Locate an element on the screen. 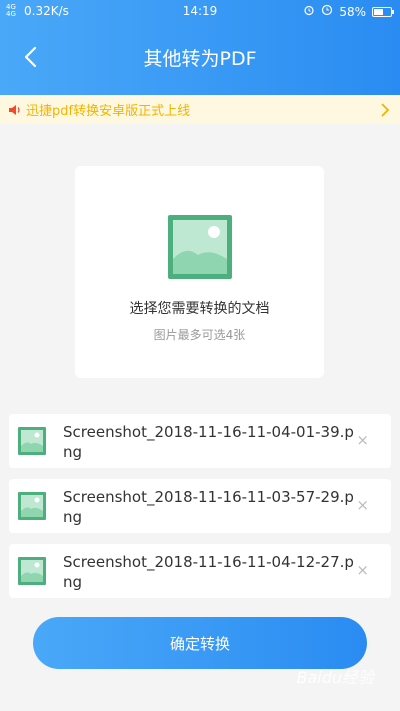 This screenshot has width=400, height=711. file-list-item: Screenshot_2018-11-16-11-04-01-39.png × is located at coordinates (200, 441).